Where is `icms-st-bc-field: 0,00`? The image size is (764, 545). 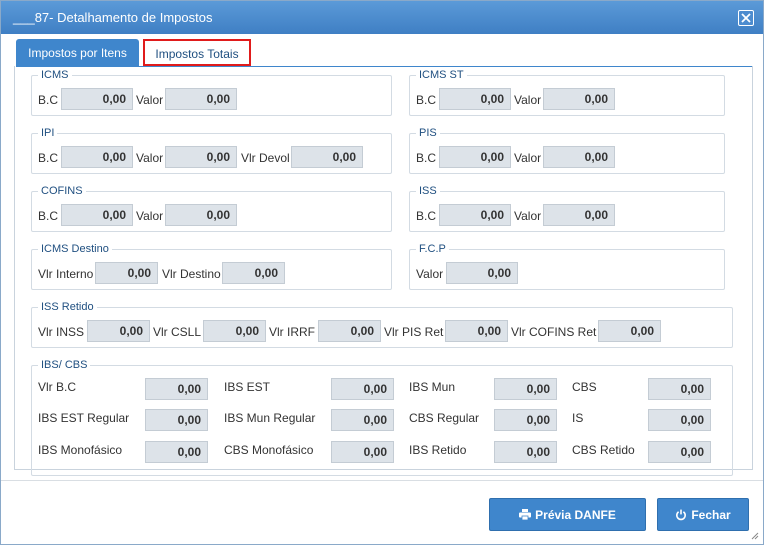 icms-st-bc-field: 0,00 is located at coordinates (475, 99).